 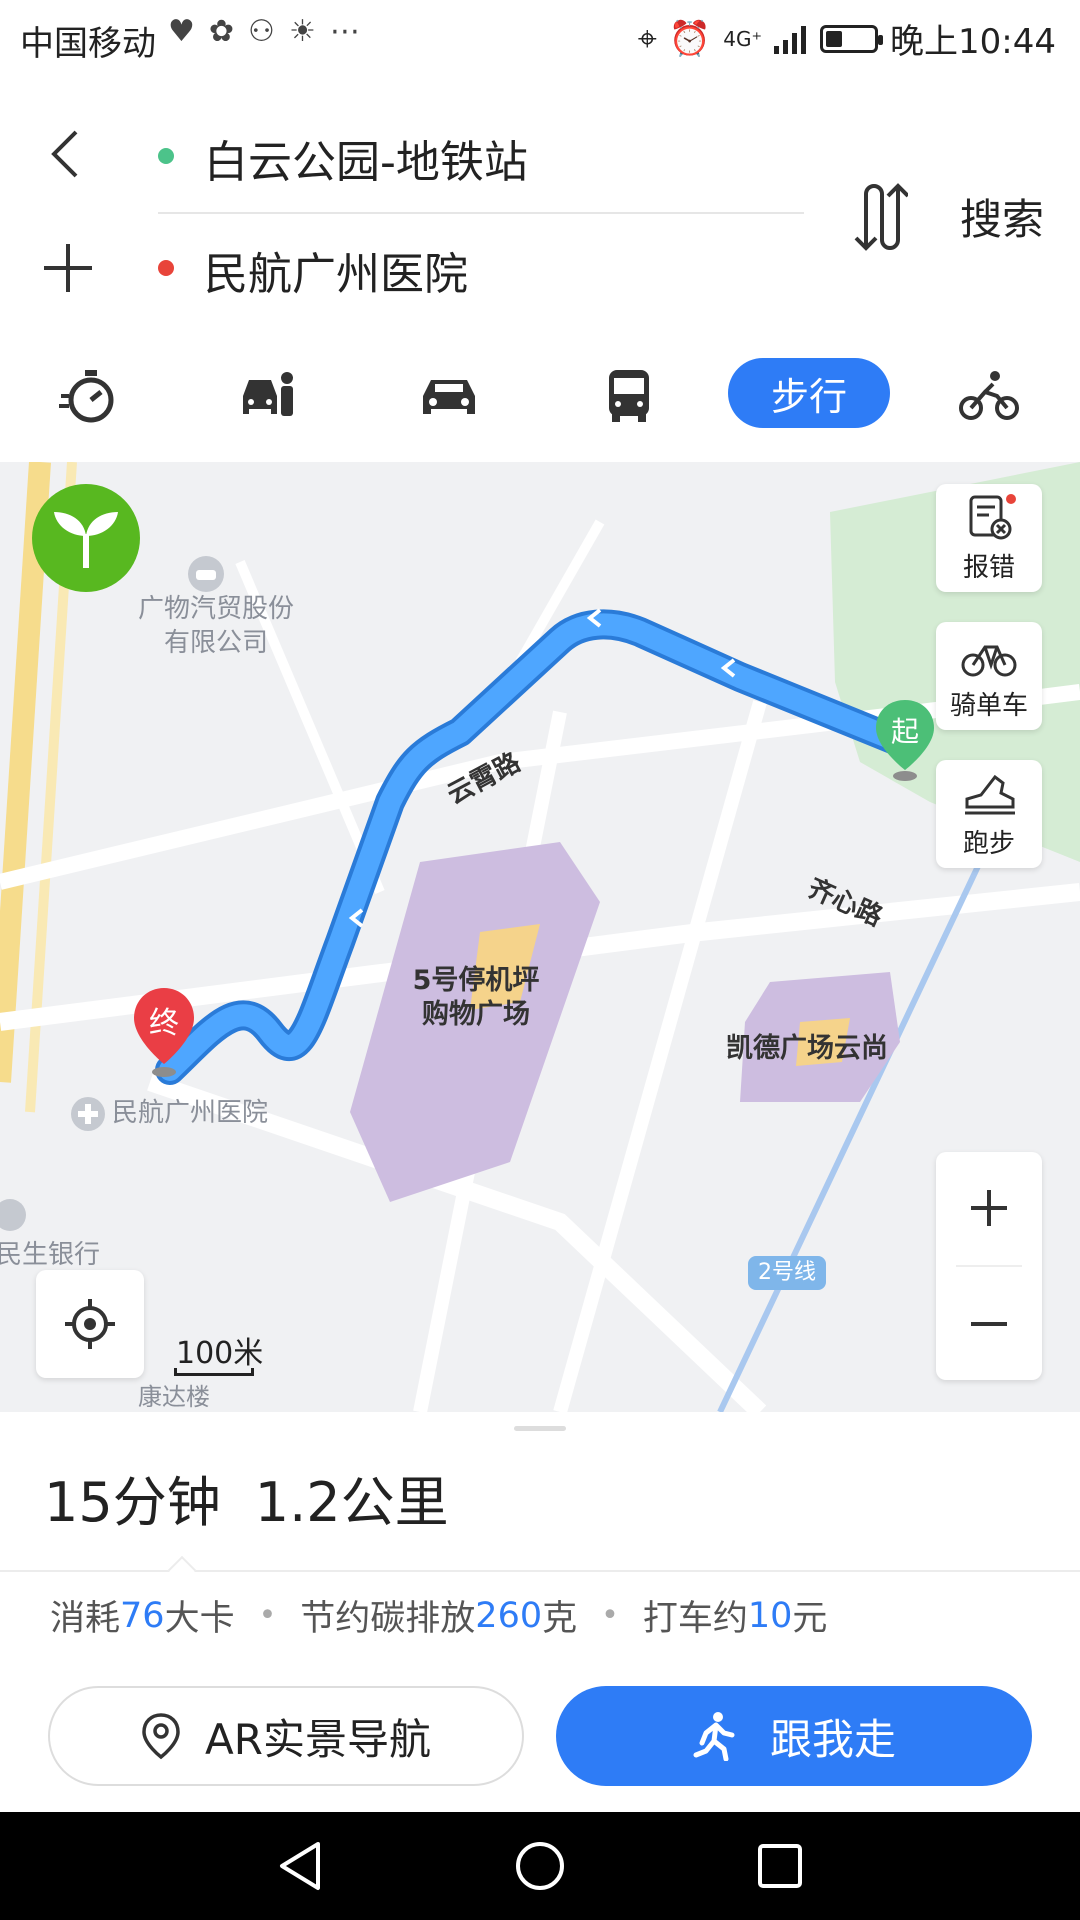 What do you see at coordinates (88, 44) in the screenshot?
I see `carrier-name: 中国移动` at bounding box center [88, 44].